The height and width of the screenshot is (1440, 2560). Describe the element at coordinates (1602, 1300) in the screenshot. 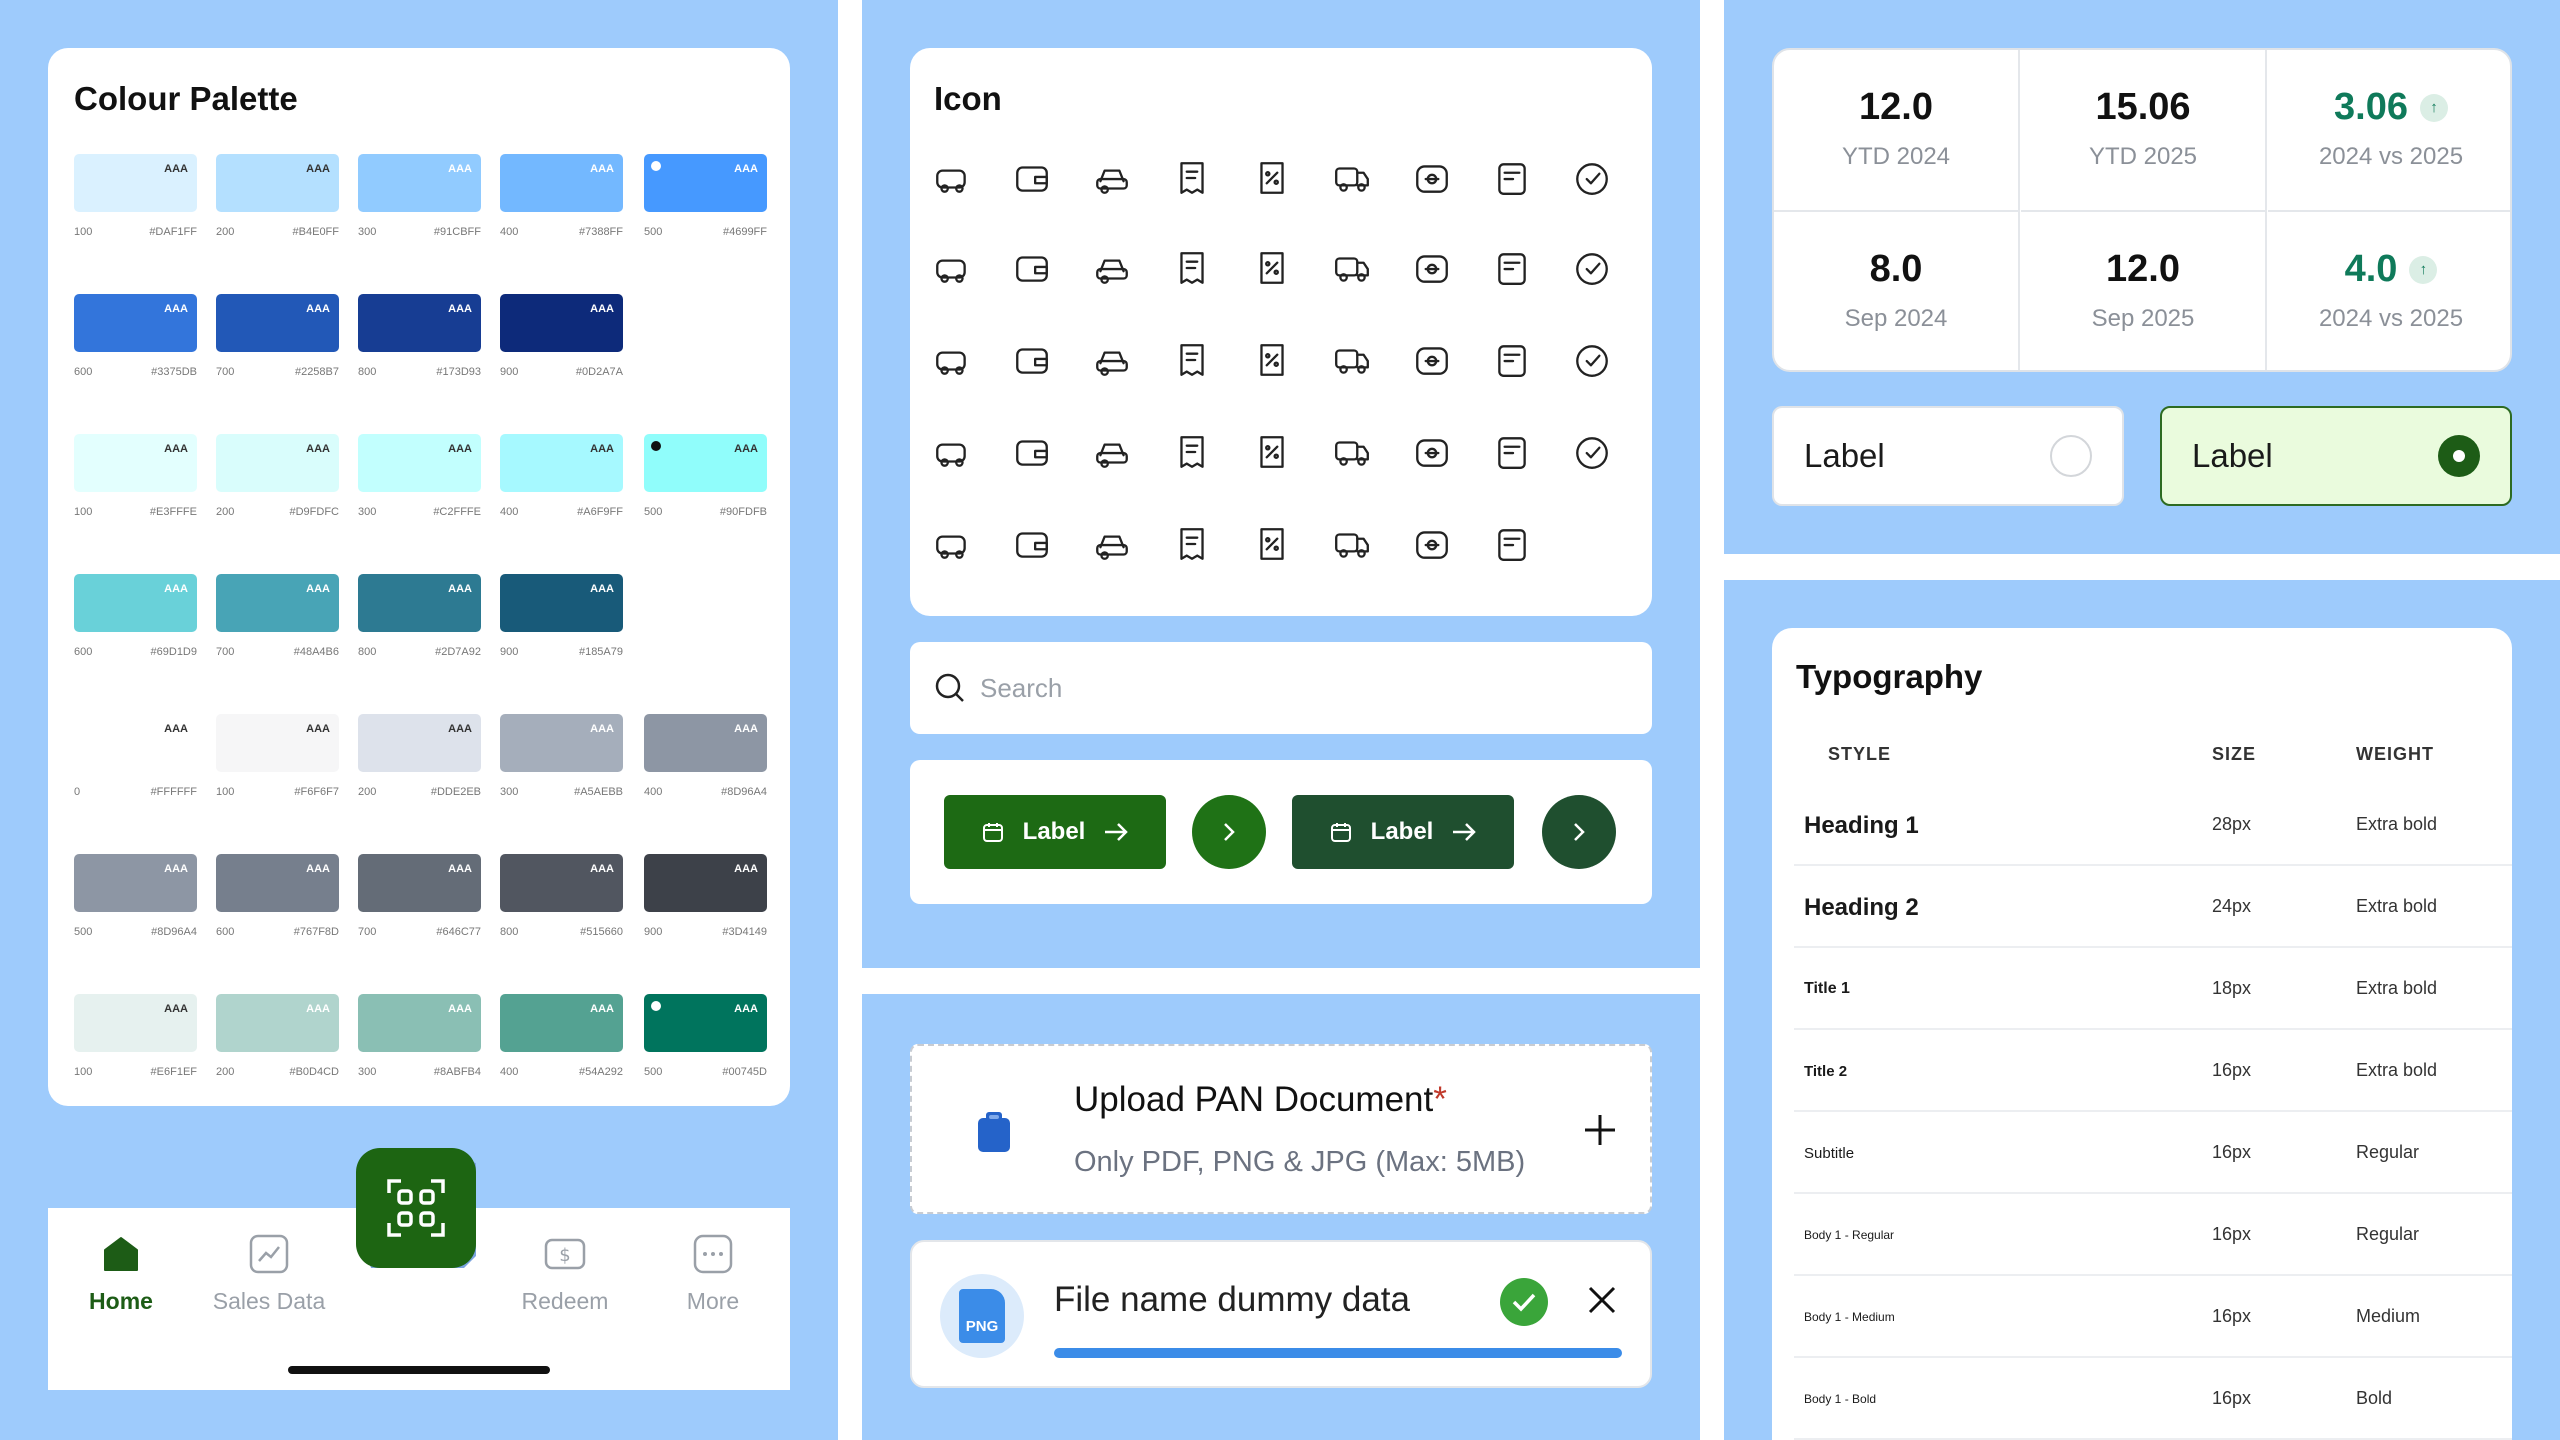

I see `close-icon` at that location.